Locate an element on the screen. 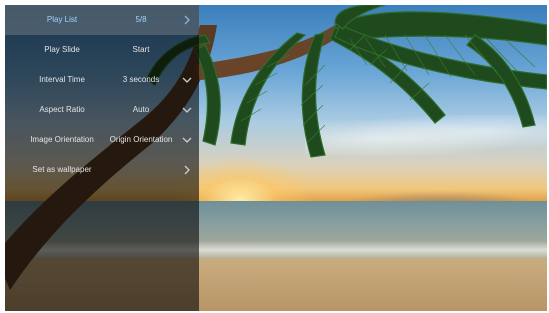 The width and height of the screenshot is (549, 313). menu-item-value is located at coordinates (141, 170).